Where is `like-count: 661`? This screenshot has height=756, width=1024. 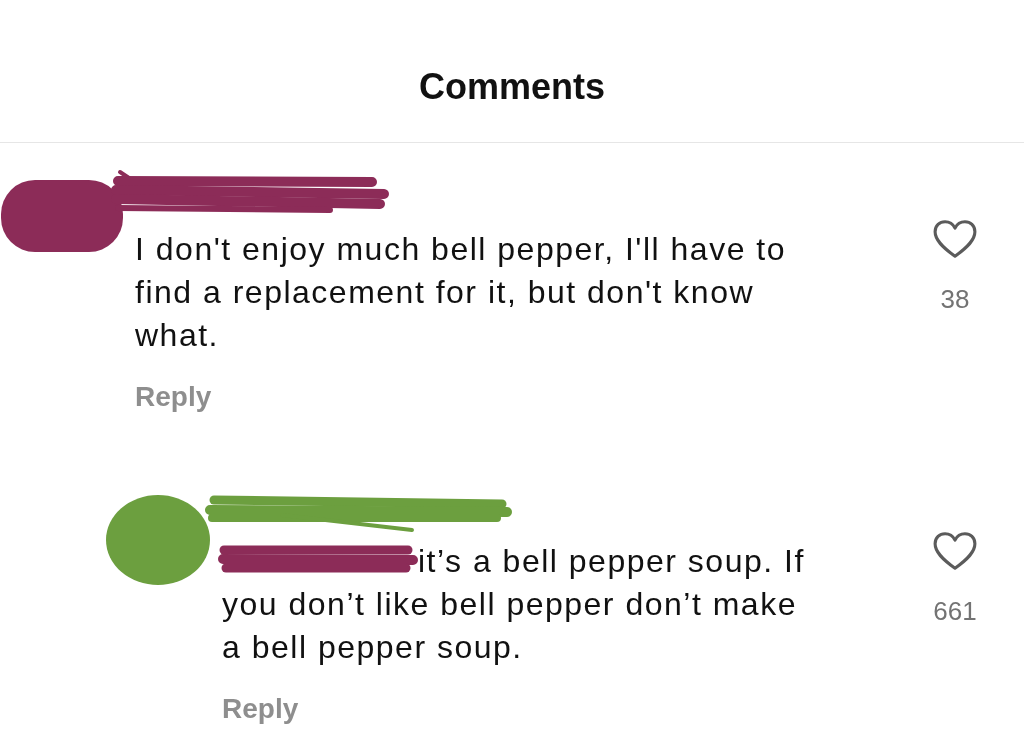 like-count: 661 is located at coordinates (955, 611).